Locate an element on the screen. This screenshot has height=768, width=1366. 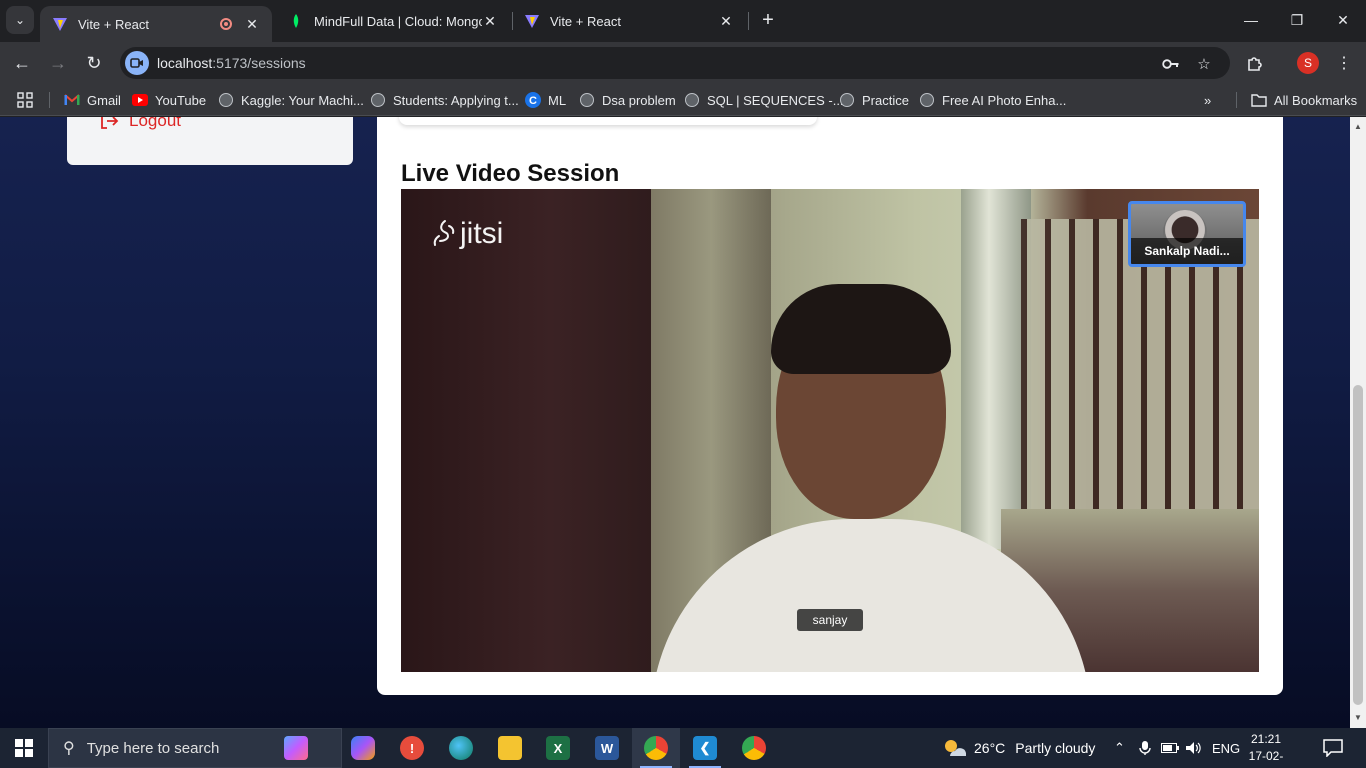
logout-icon is located at coordinates (110, 123).